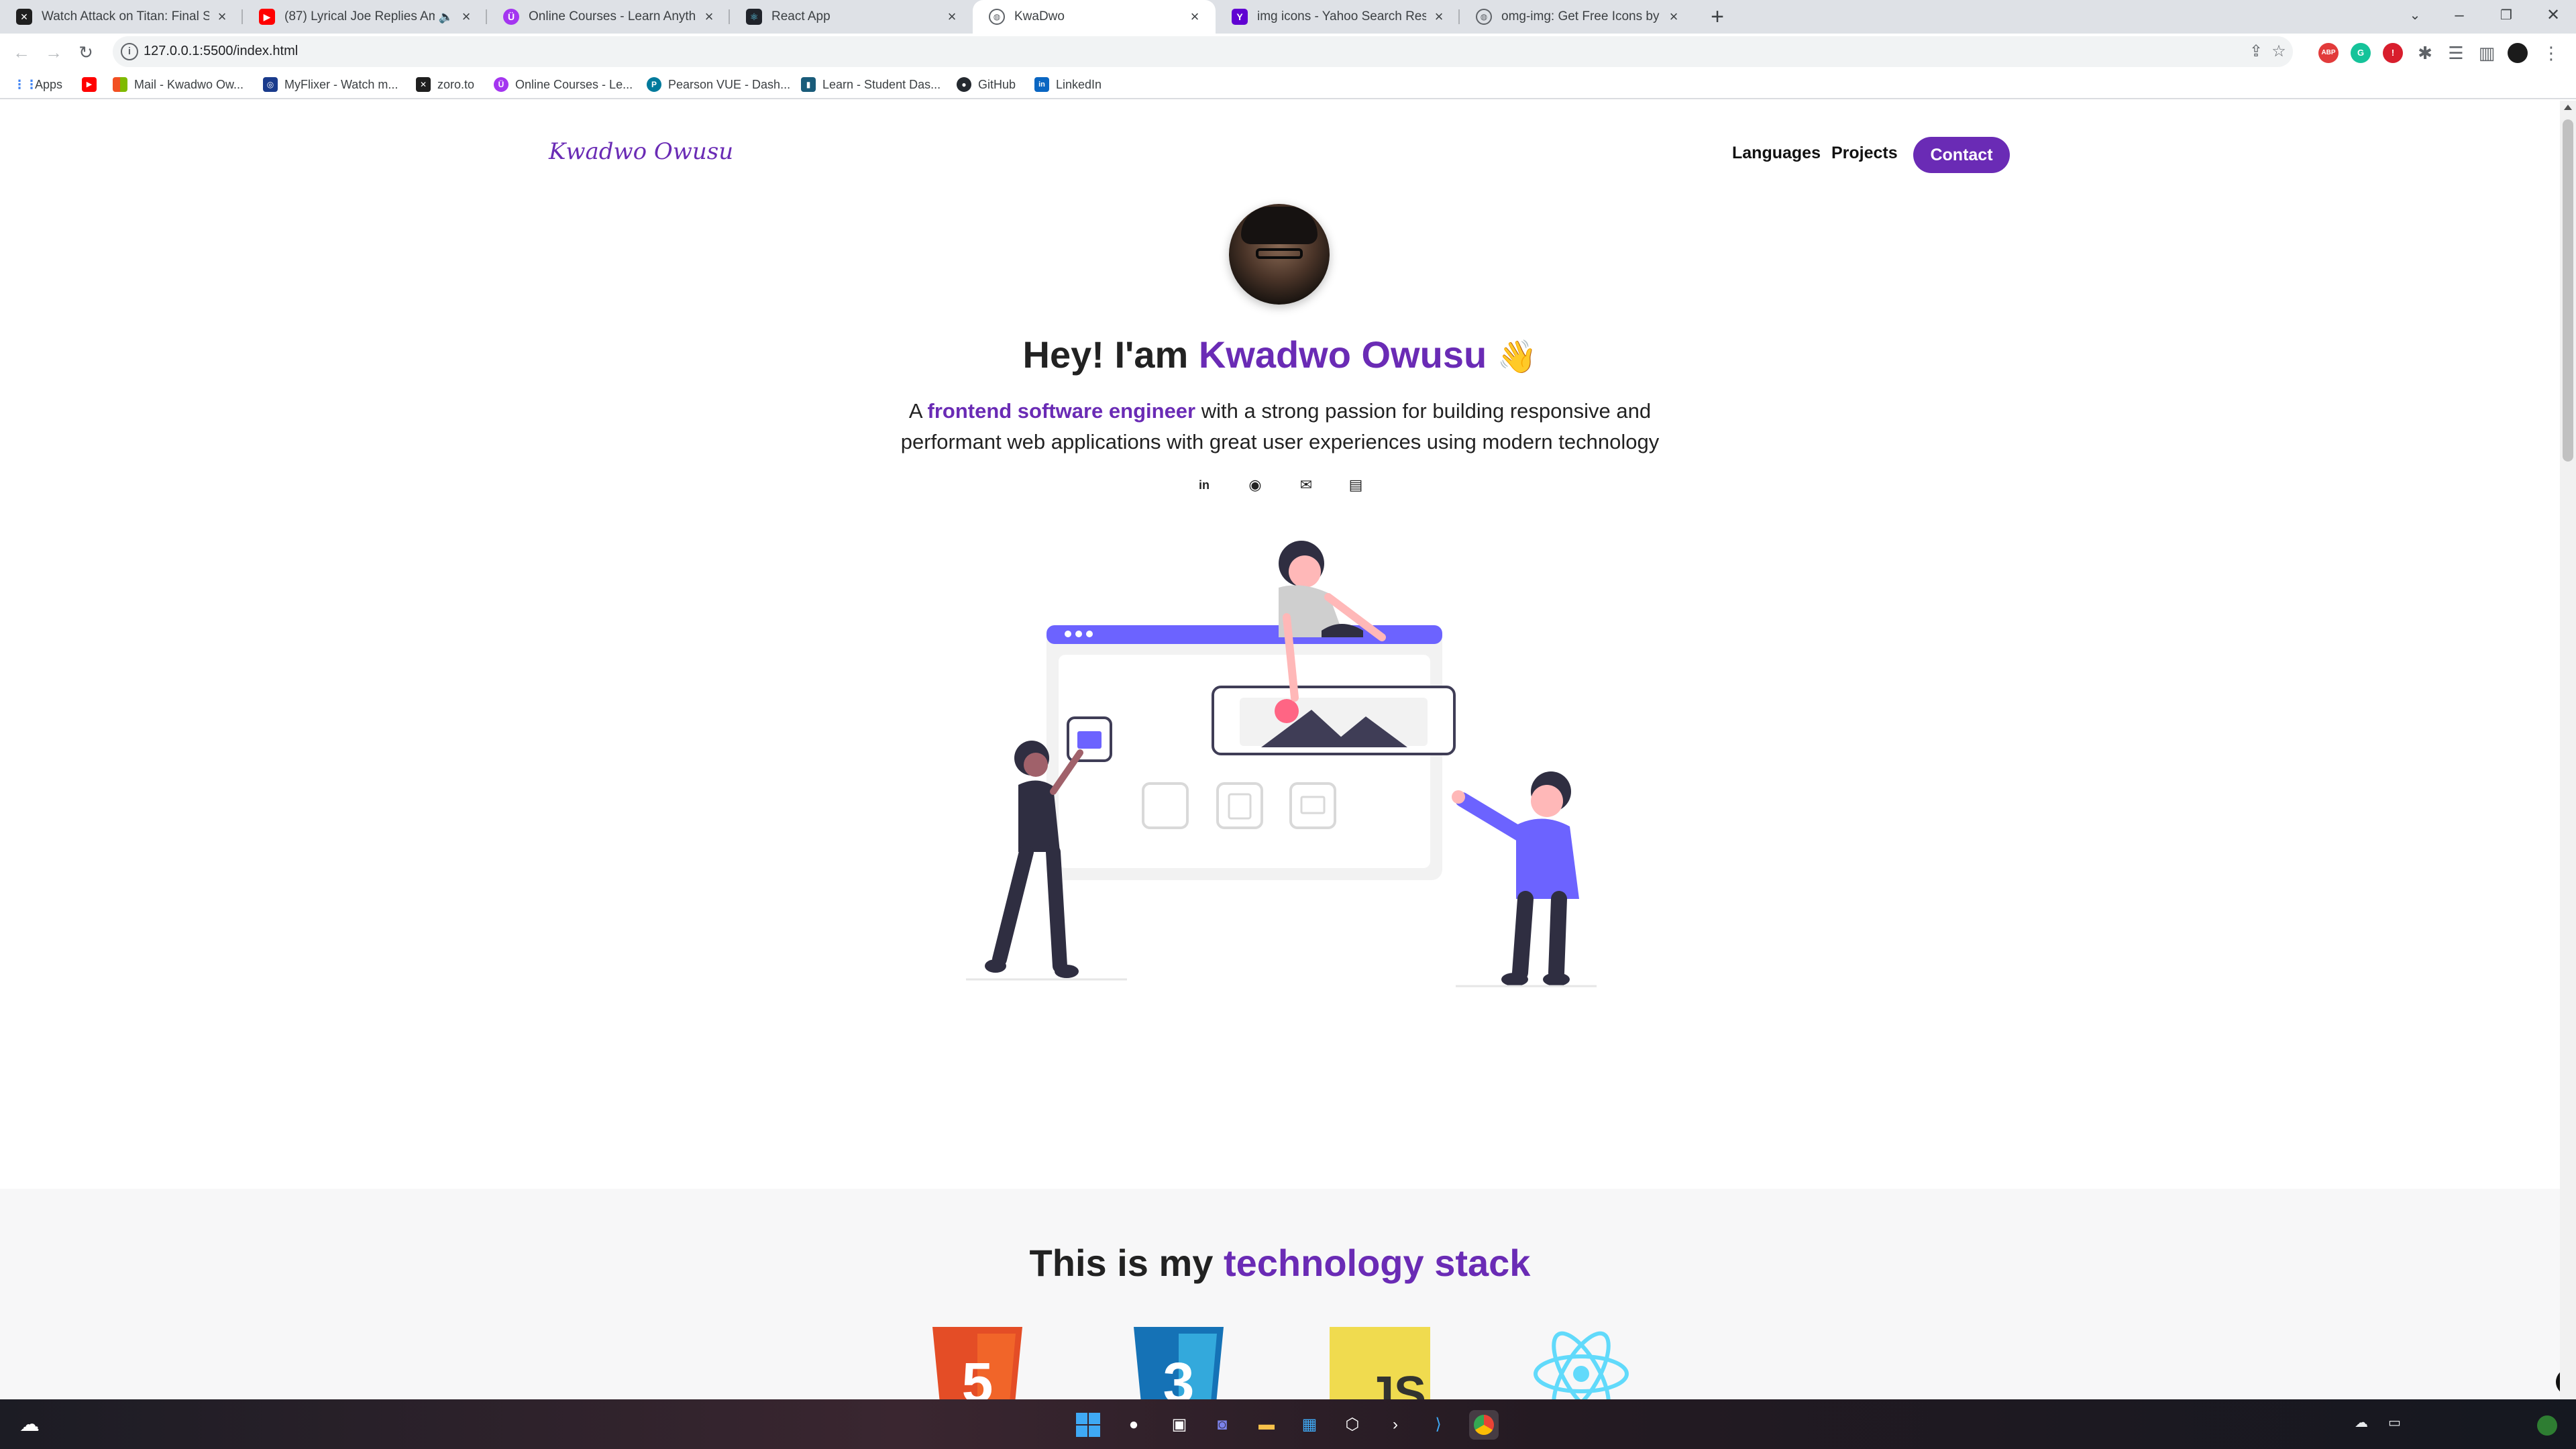  What do you see at coordinates (85, 52) in the screenshot?
I see `reload-button: ↻` at bounding box center [85, 52].